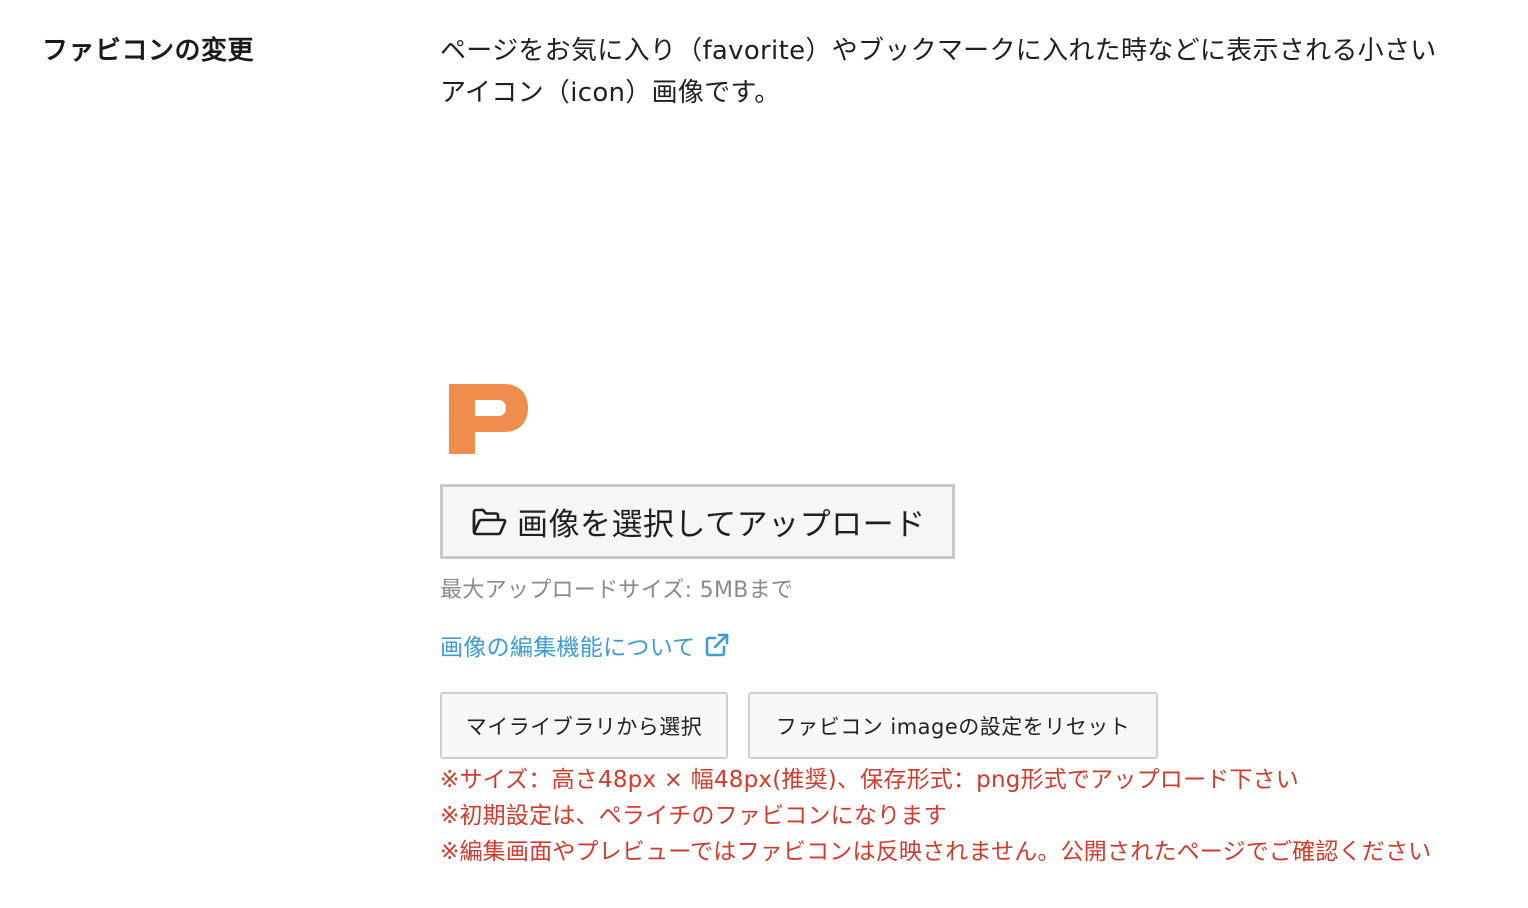 The width and height of the screenshot is (1528, 908). I want to click on reset-favicon-button: ファビコン imageの設定をリセット, so click(953, 725).